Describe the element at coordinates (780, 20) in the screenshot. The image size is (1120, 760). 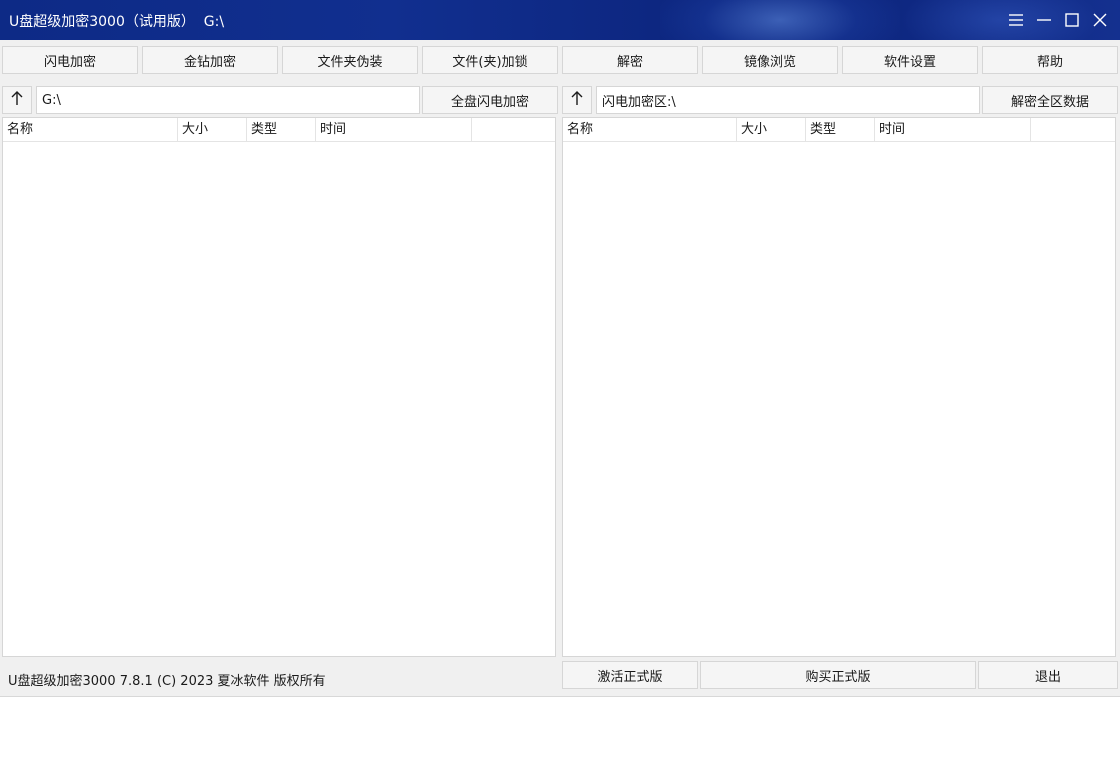
I see `title-bar-glow` at that location.